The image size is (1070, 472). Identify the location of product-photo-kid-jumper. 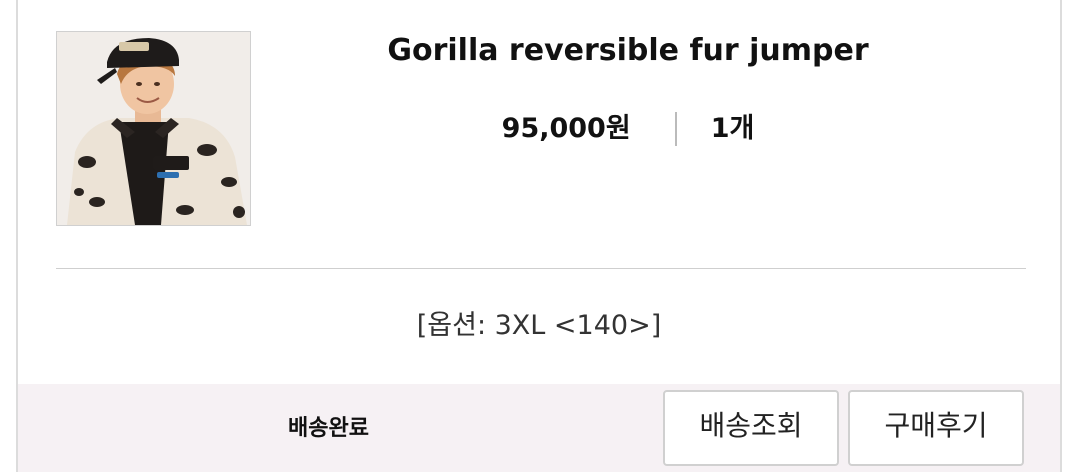
(153, 128).